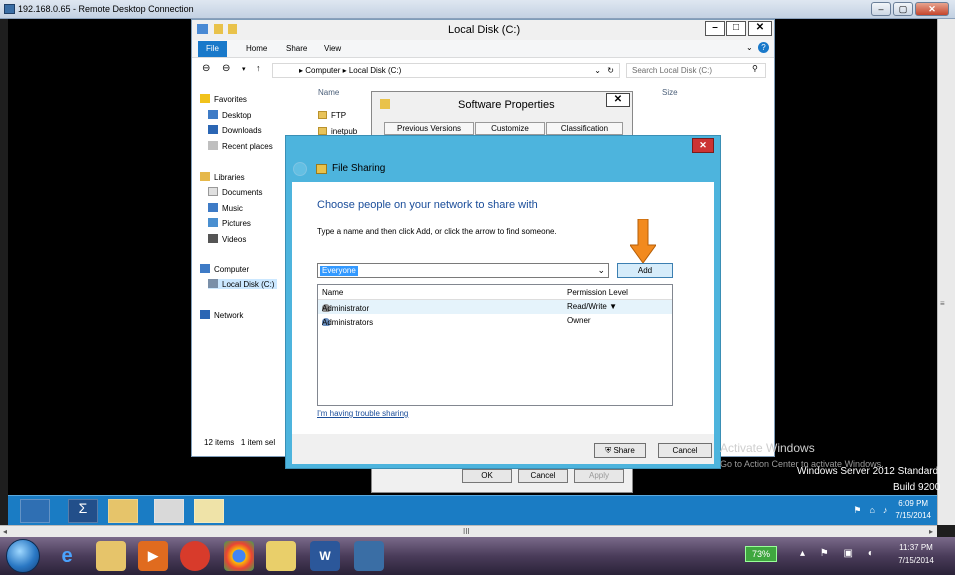 The height and width of the screenshot is (575, 955). What do you see at coordinates (111, 556) in the screenshot?
I see `file-explorer-icon` at bounding box center [111, 556].